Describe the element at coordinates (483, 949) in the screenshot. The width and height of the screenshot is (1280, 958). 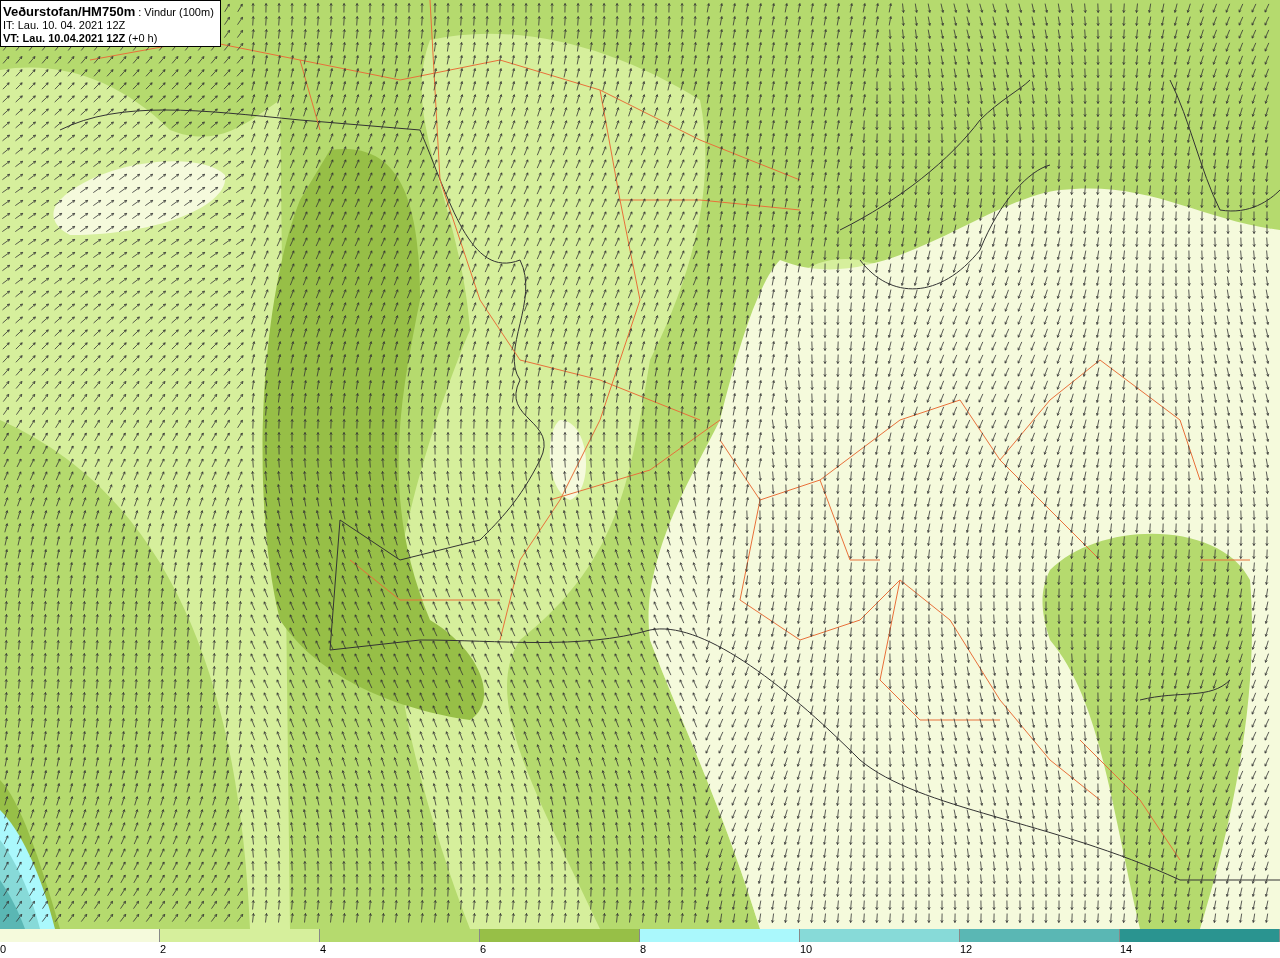
I see `legend-tick-label: 6` at that location.